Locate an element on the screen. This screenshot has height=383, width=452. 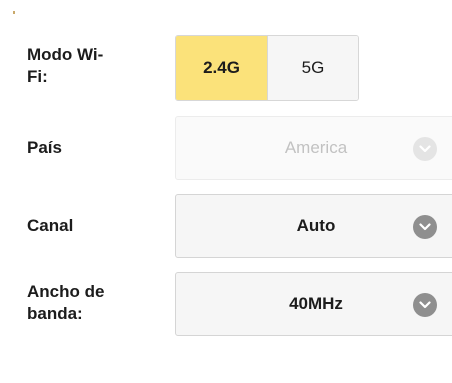
country-select: America is located at coordinates (313, 148).